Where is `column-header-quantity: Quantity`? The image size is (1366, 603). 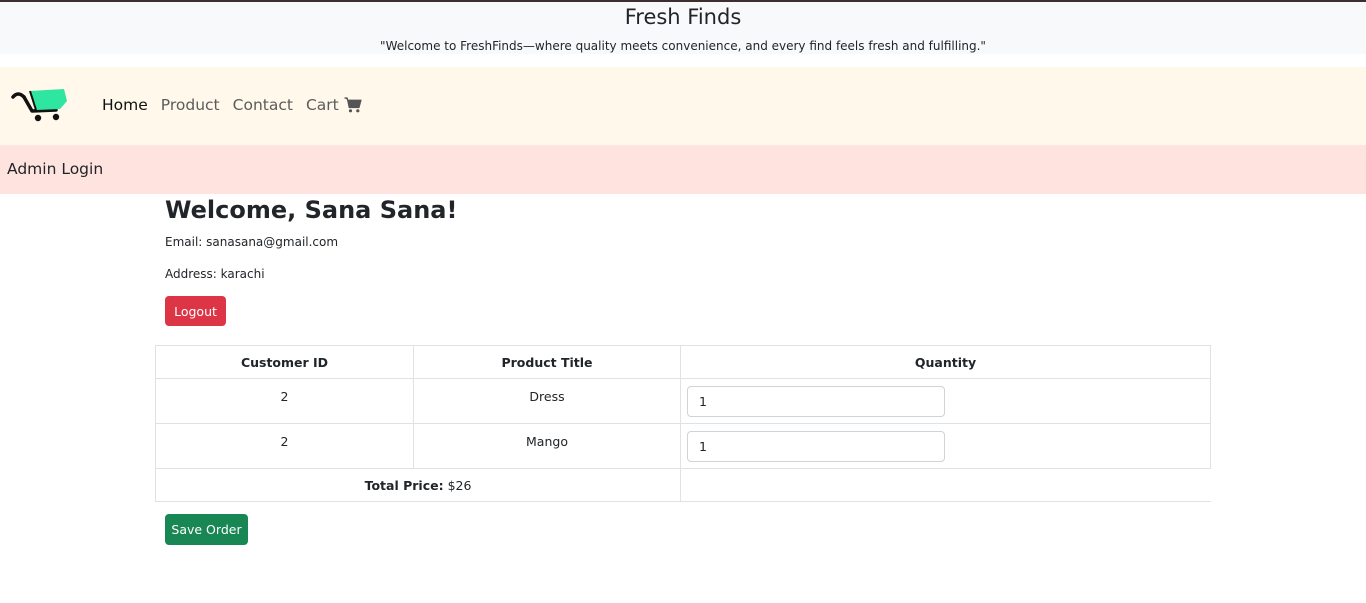
column-header-quantity: Quantity is located at coordinates (945, 362).